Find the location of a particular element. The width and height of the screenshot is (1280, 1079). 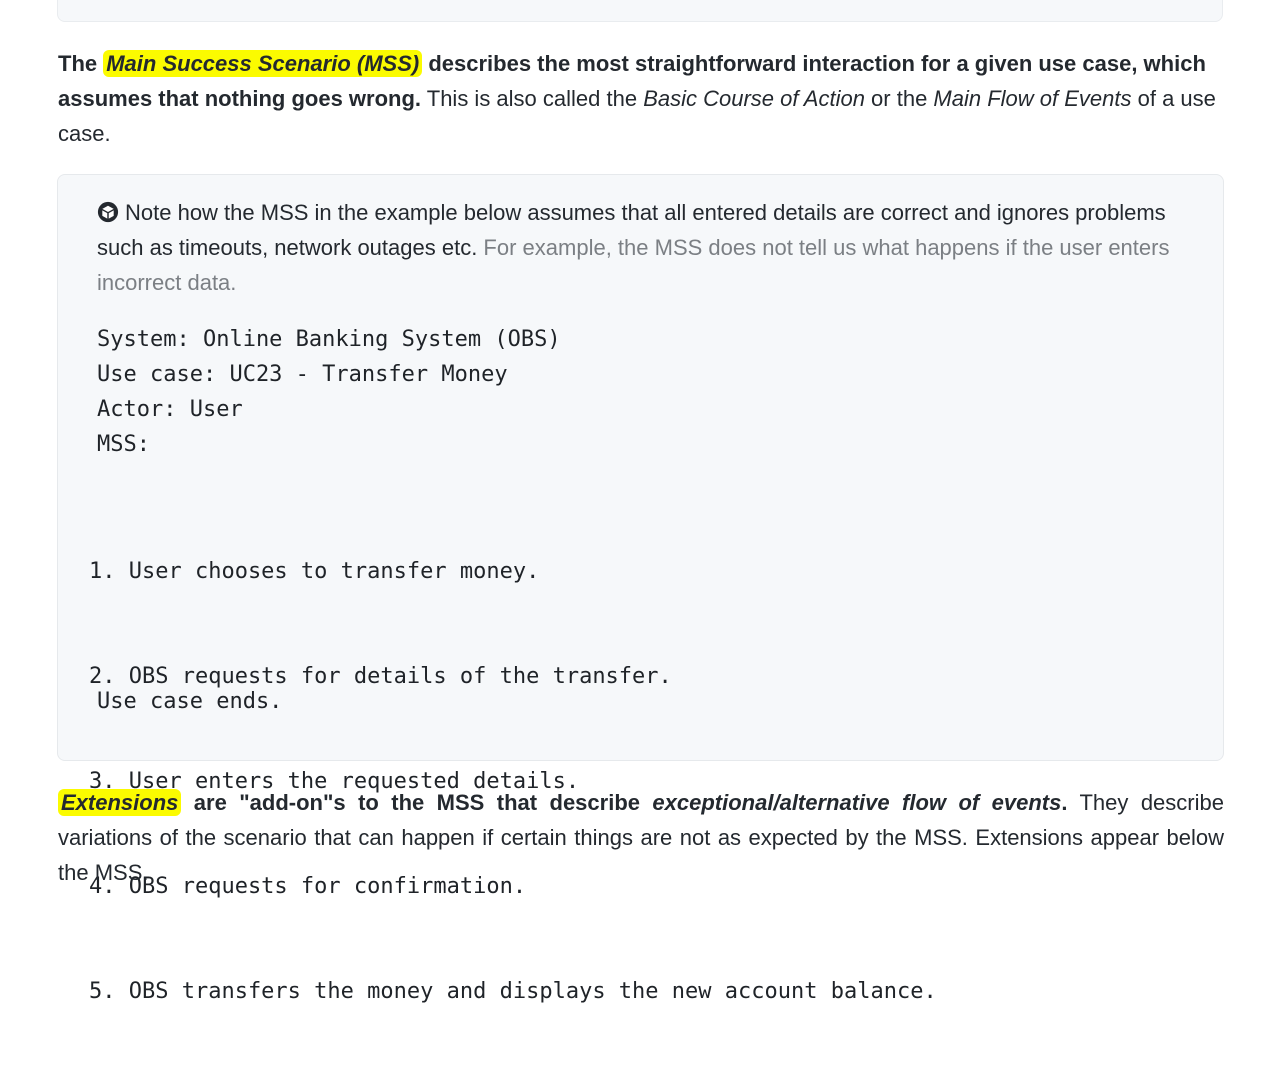

mss-label: MSS: is located at coordinates (123, 444).